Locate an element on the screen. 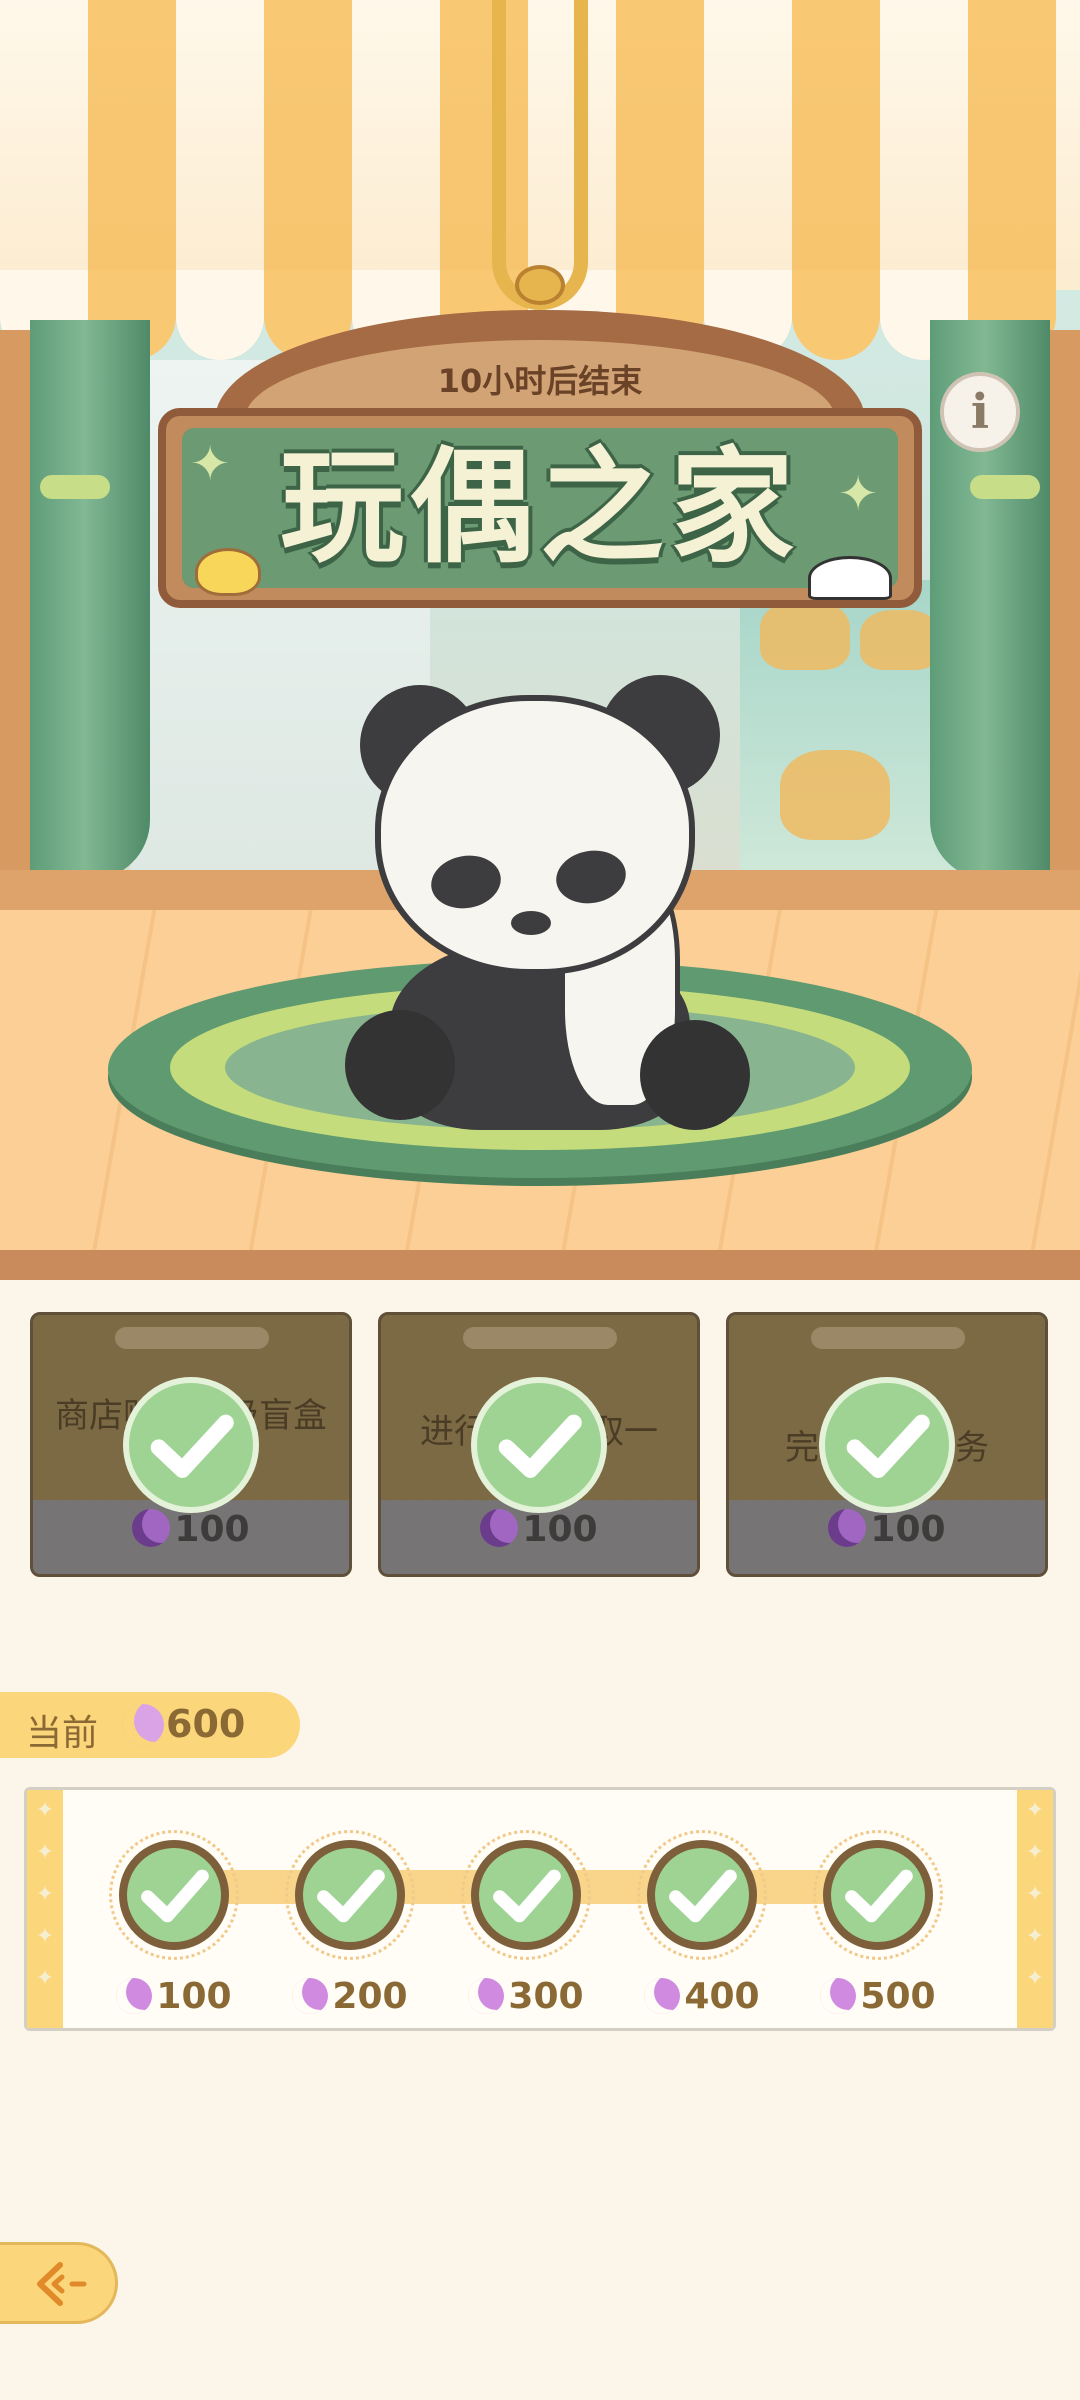 The height and width of the screenshot is (2400, 1080). milestone-label: 500 is located at coordinates (878, 1996).